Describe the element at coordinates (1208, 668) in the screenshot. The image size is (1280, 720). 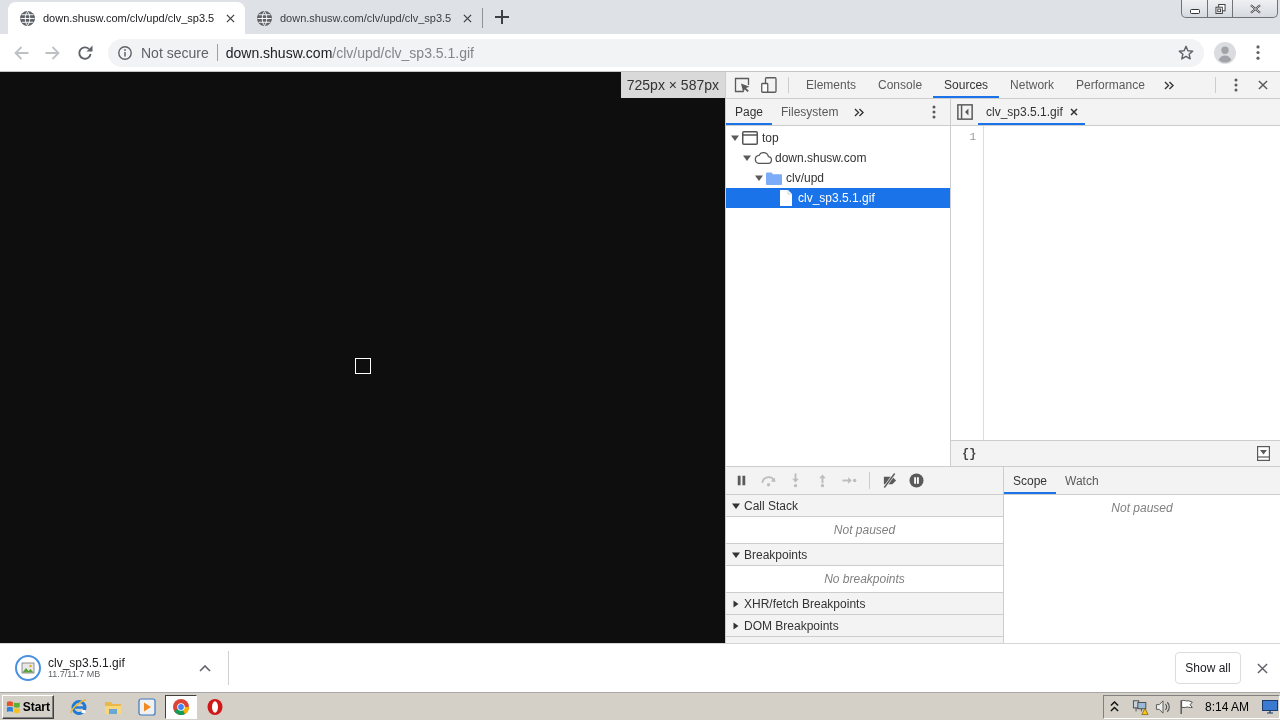
I see `show-all-button: Show all` at that location.